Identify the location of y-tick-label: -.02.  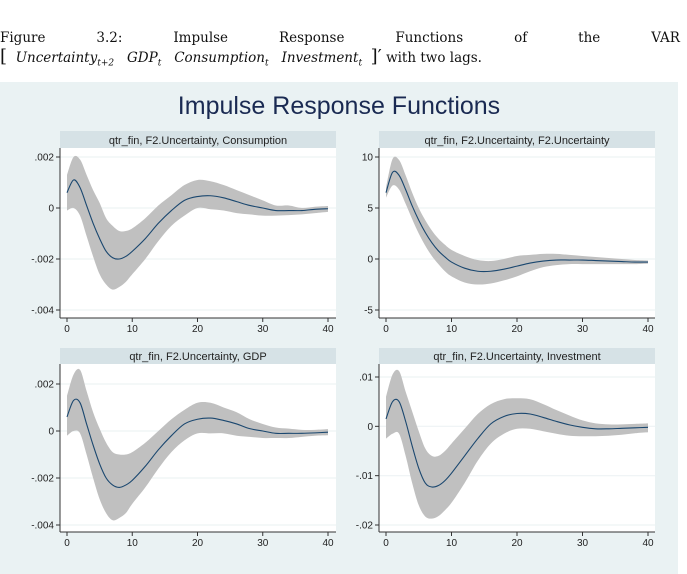
(365, 526).